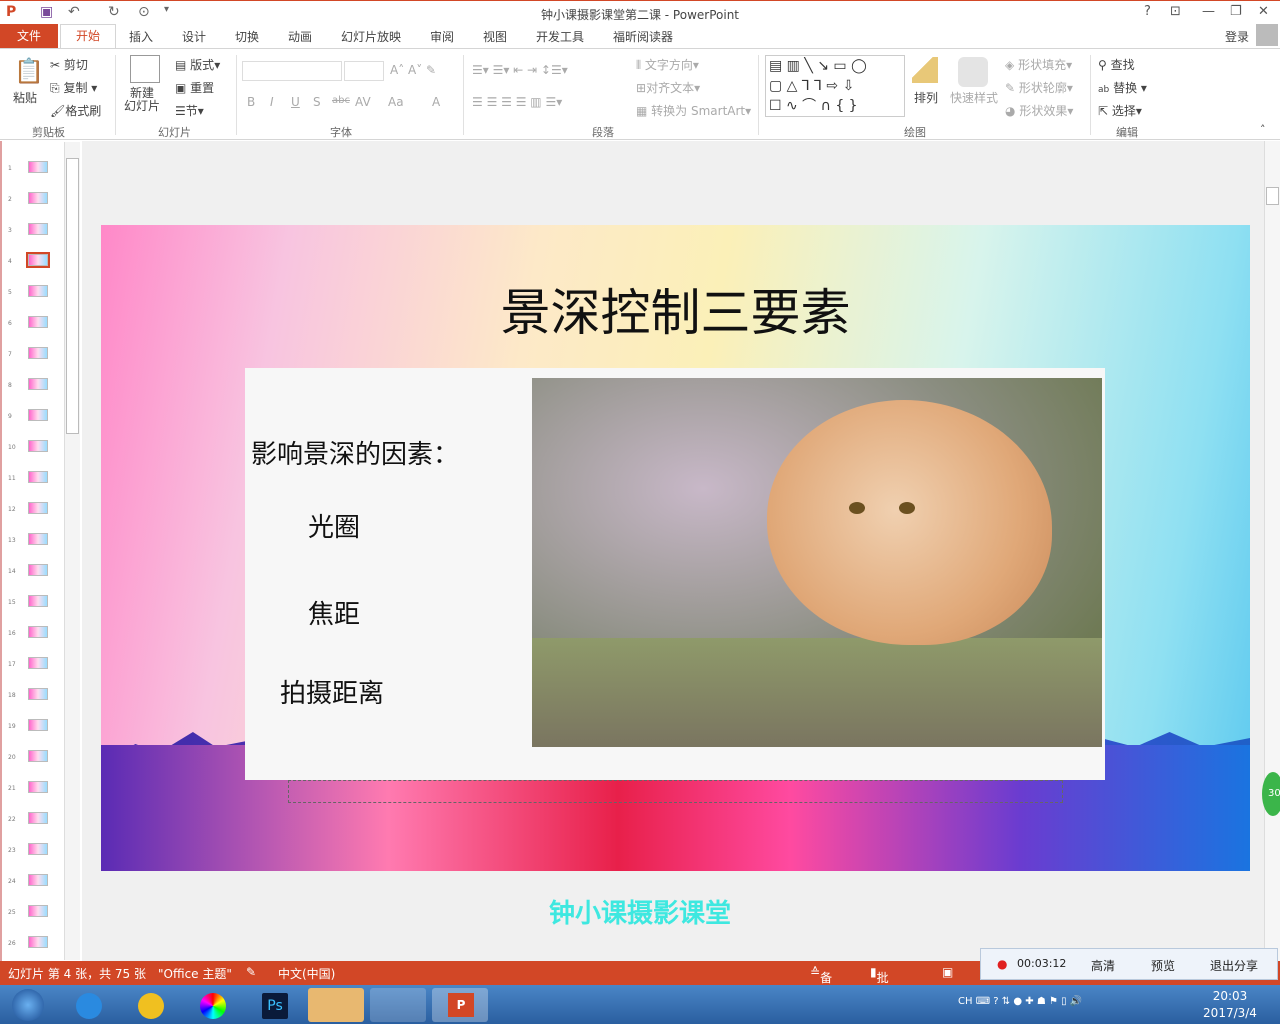  Describe the element at coordinates (1122, 87) in the screenshot. I see `replace-button: ab 替换 ▾` at that location.